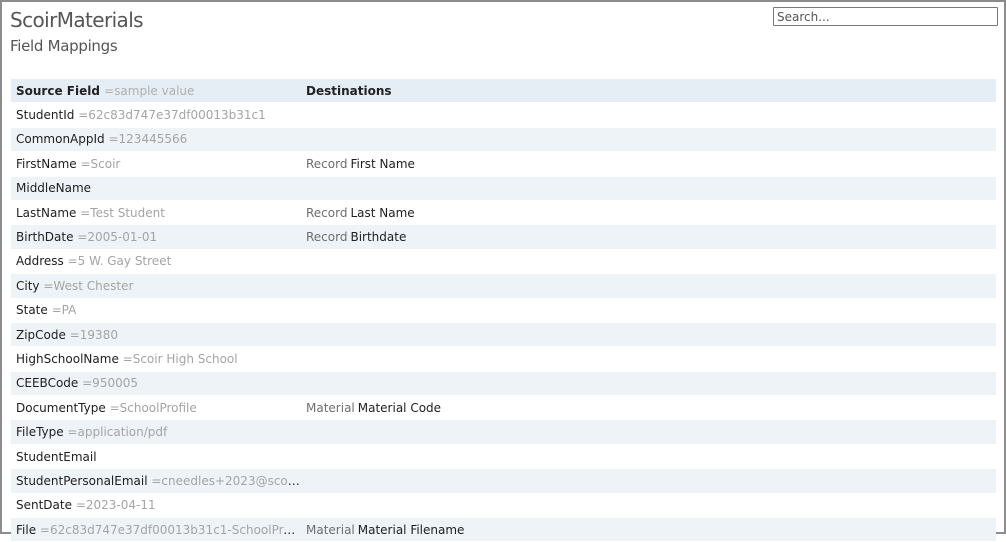 The image size is (1006, 542). I want to click on source-cell: LastName =Test Student, so click(156, 213).